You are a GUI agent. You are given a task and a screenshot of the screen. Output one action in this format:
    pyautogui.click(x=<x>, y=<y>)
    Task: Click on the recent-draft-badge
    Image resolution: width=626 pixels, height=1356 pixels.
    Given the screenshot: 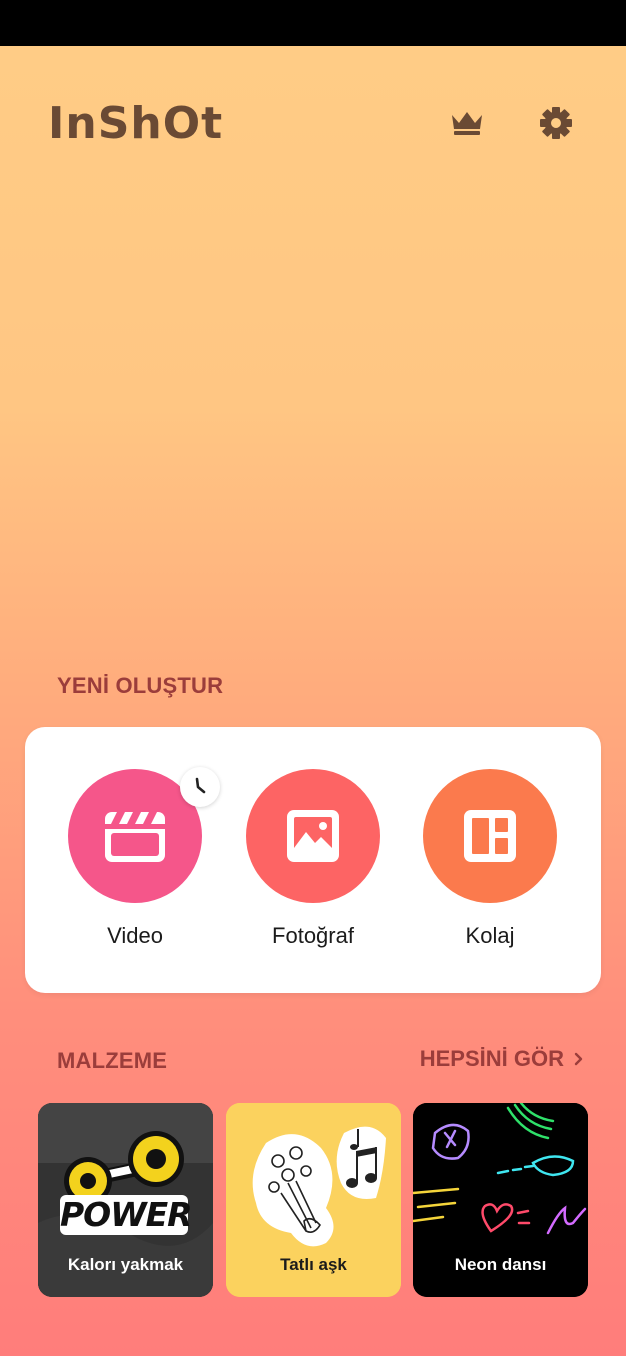 What is the action you would take?
    pyautogui.click(x=200, y=787)
    